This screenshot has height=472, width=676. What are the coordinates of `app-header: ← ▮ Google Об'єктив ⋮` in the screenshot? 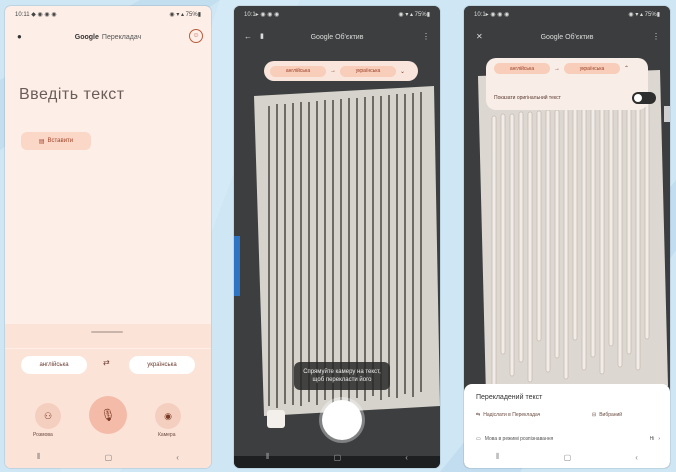 It's located at (337, 37).